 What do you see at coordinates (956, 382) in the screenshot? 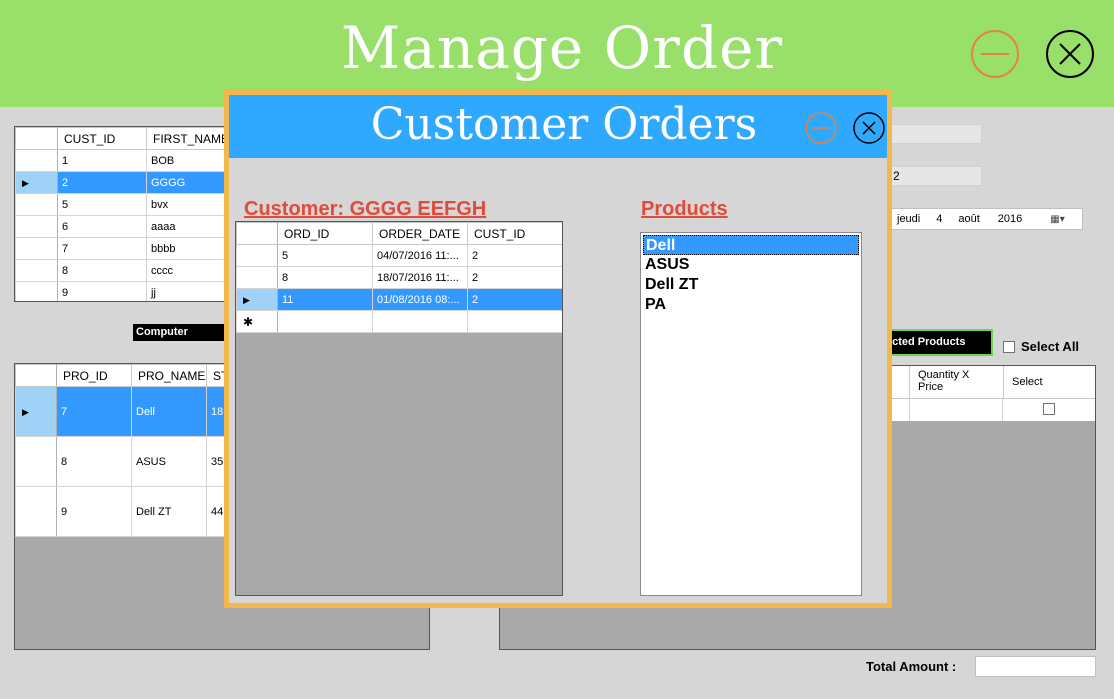
I see `col-header-quantity-price: Quantity X Price` at bounding box center [956, 382].